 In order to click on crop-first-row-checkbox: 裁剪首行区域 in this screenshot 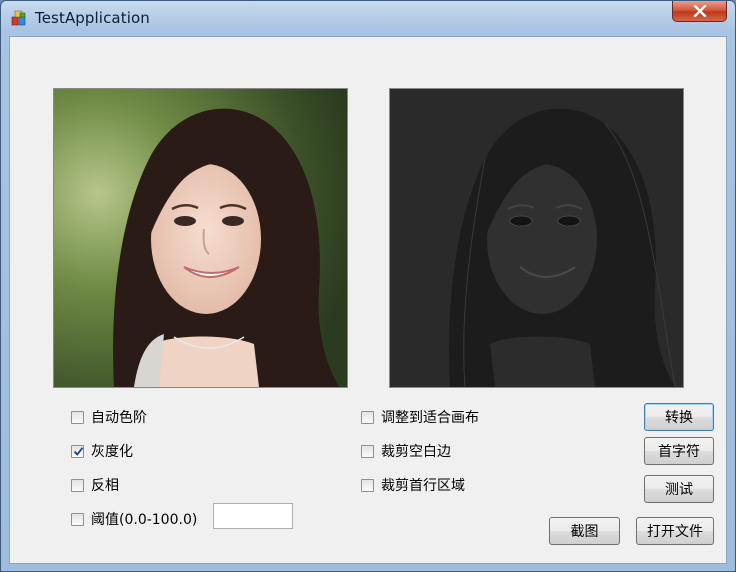, I will do `click(413, 485)`.